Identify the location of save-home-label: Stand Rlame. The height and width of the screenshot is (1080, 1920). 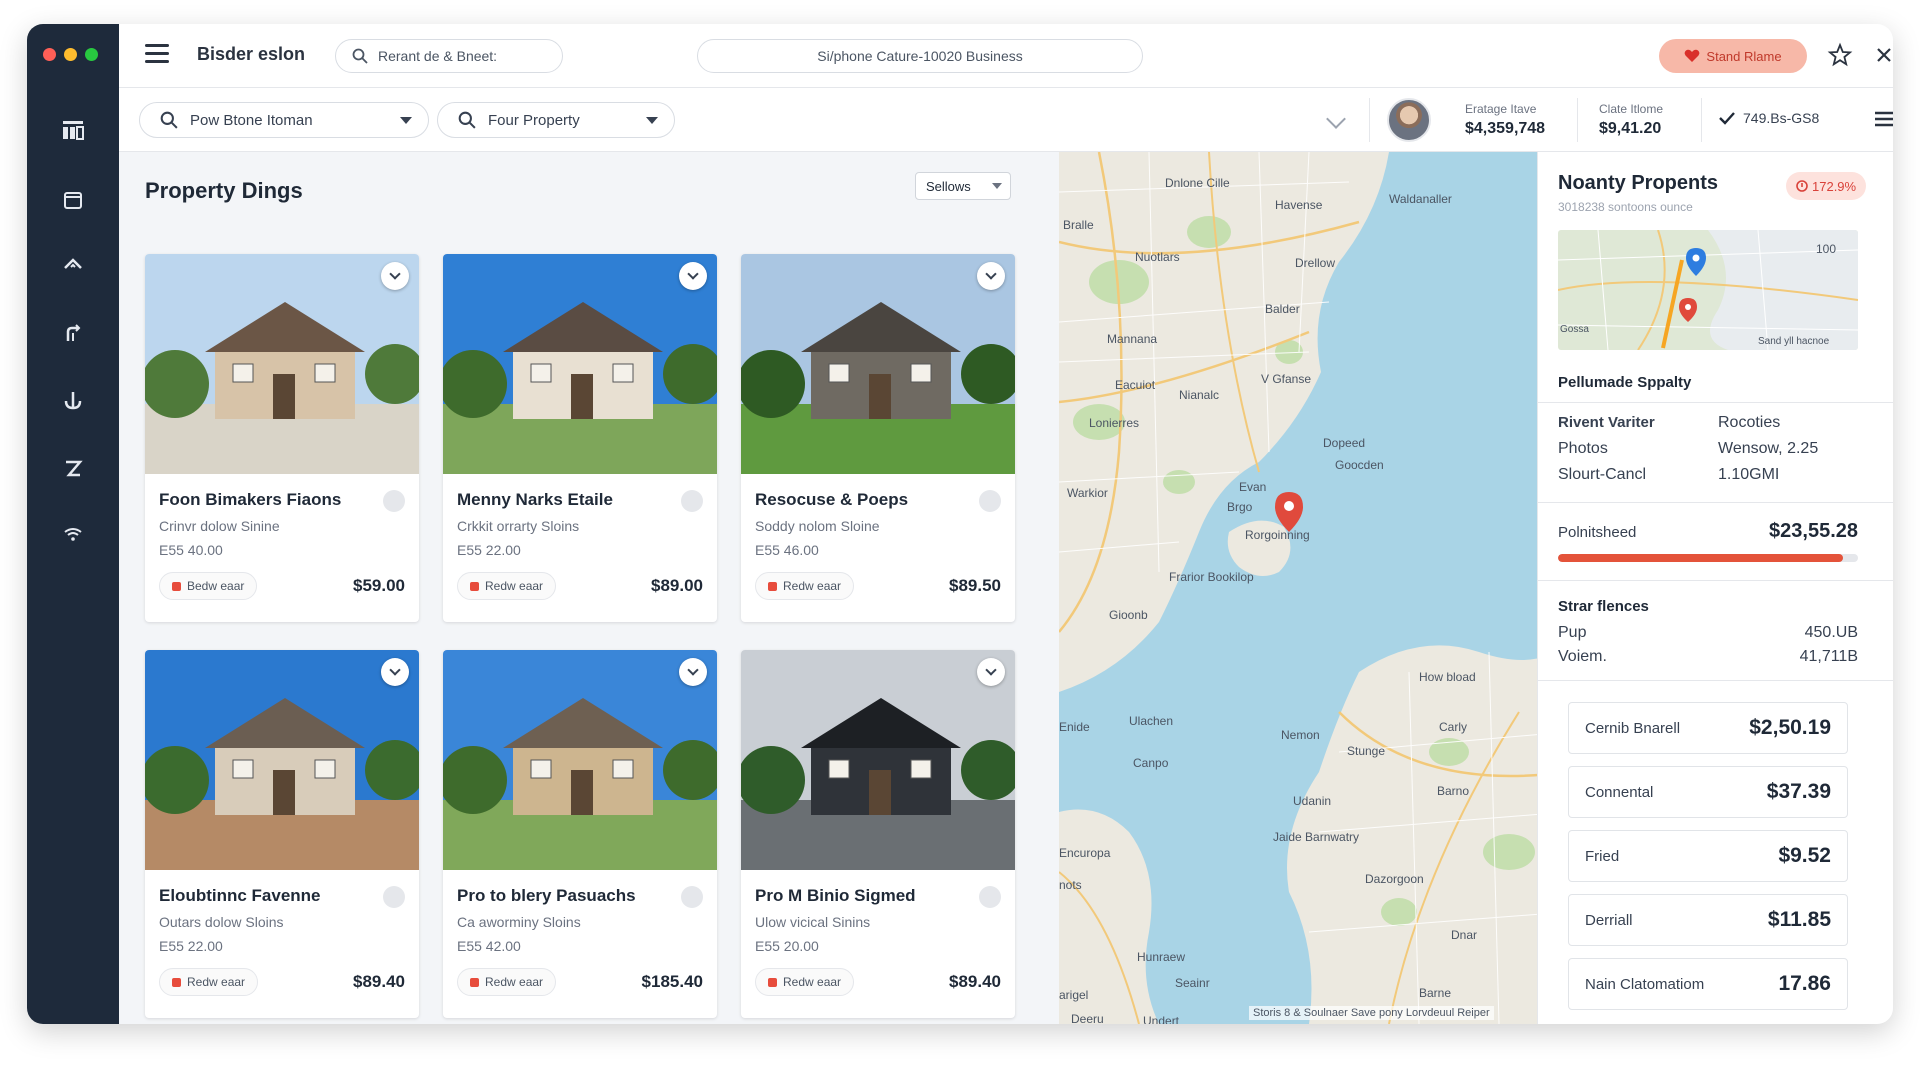
(1744, 56).